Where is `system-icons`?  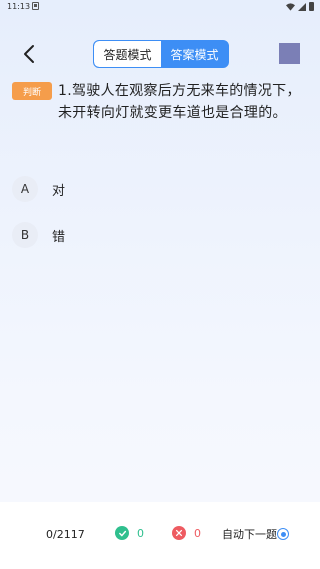 system-icons is located at coordinates (300, 6).